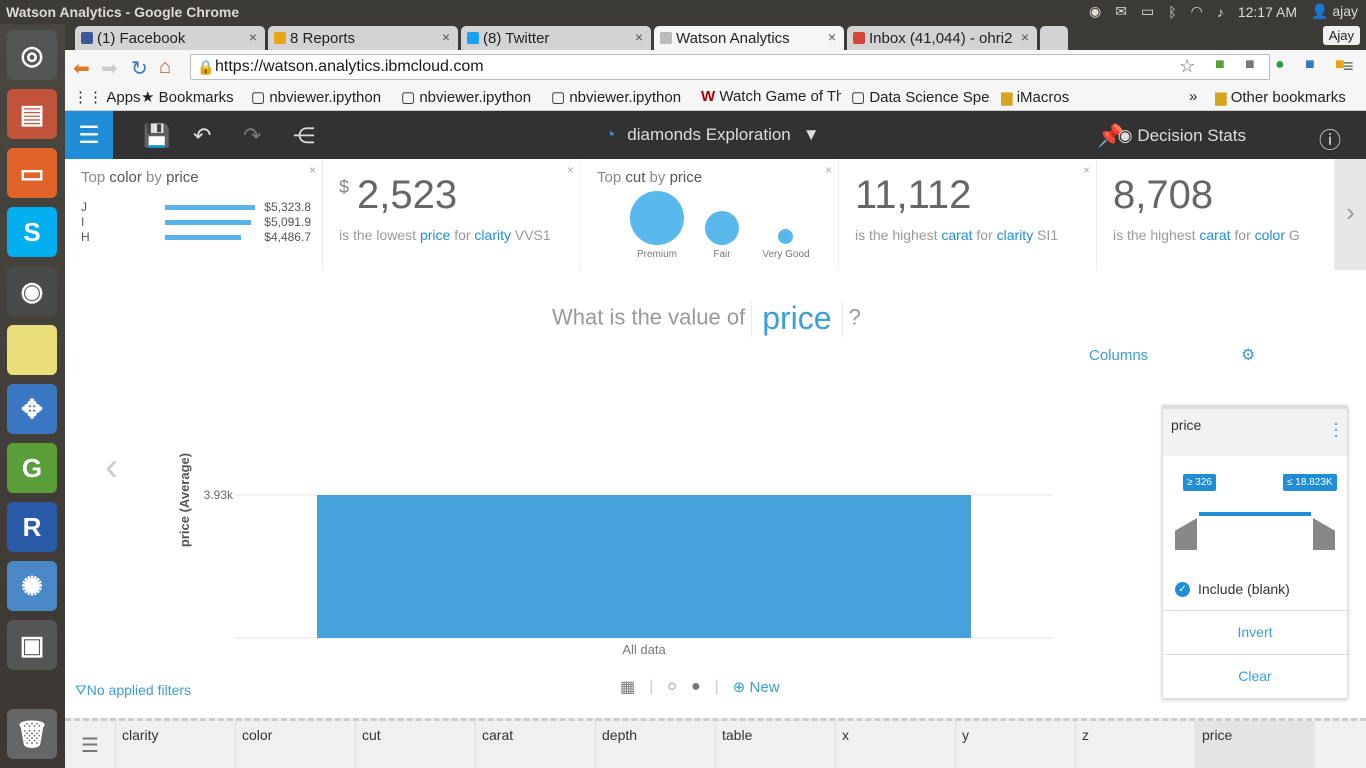  What do you see at coordinates (32, 409) in the screenshot?
I see `workspace-icon: ✥` at bounding box center [32, 409].